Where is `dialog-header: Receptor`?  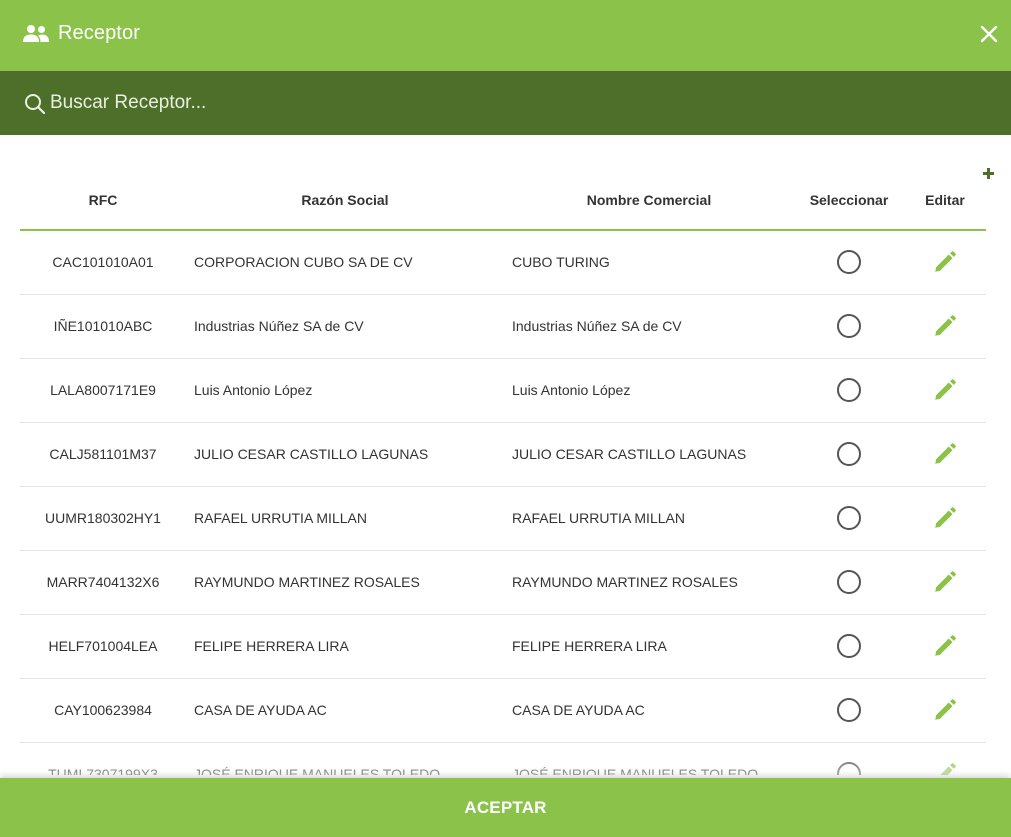
dialog-header: Receptor is located at coordinates (505, 35).